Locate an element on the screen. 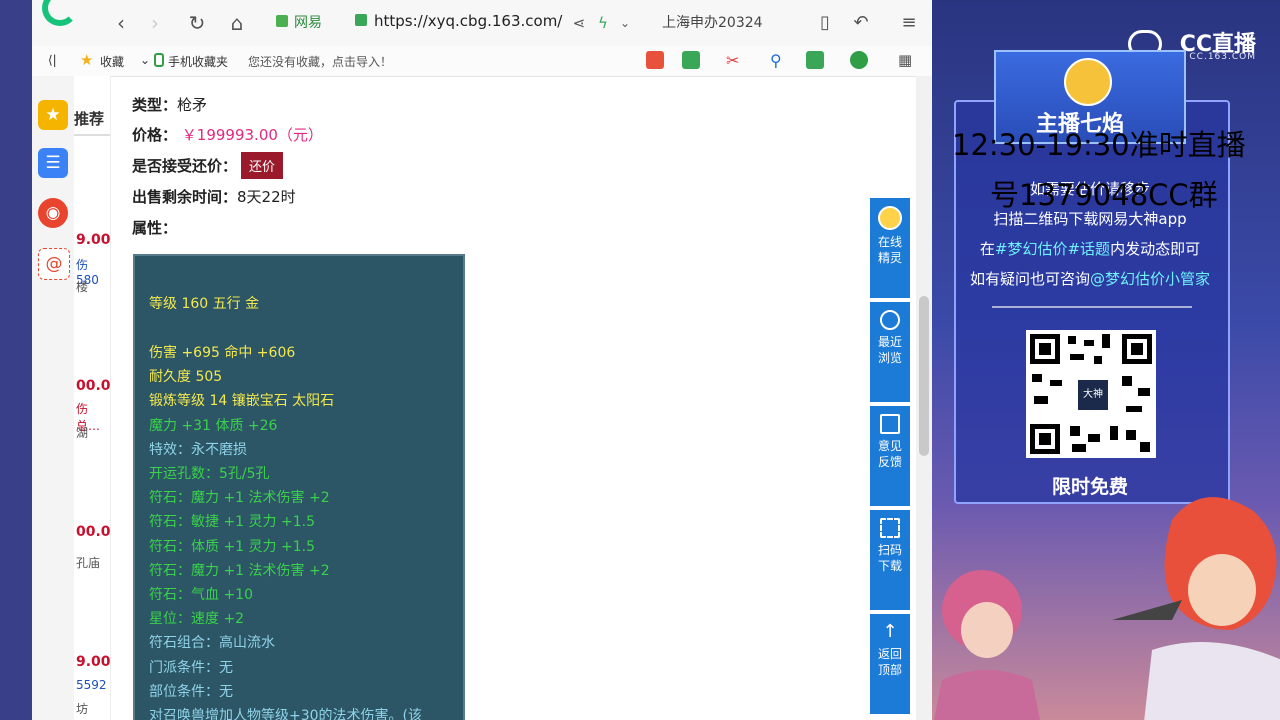 The image size is (1280, 720). site-grid-icon is located at coordinates (282, 21).